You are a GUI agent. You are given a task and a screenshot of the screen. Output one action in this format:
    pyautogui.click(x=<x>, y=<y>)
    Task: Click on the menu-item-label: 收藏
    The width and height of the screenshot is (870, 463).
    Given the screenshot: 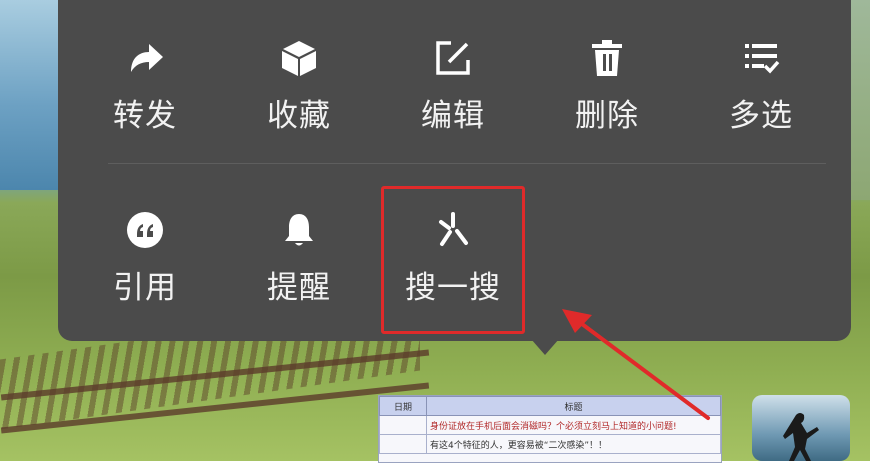 What is the action you would take?
    pyautogui.click(x=299, y=116)
    